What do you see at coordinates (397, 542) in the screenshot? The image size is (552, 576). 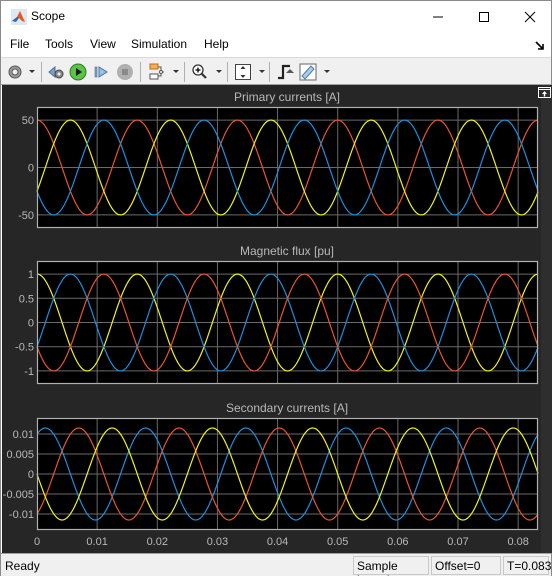 I see `x-tick-label: 0.06` at bounding box center [397, 542].